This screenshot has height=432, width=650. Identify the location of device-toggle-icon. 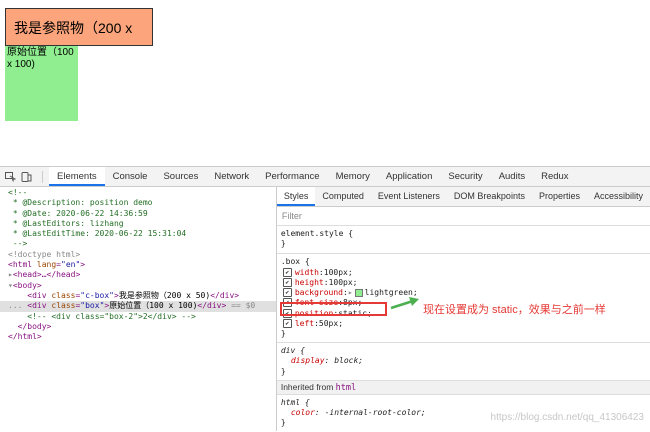
(26, 176).